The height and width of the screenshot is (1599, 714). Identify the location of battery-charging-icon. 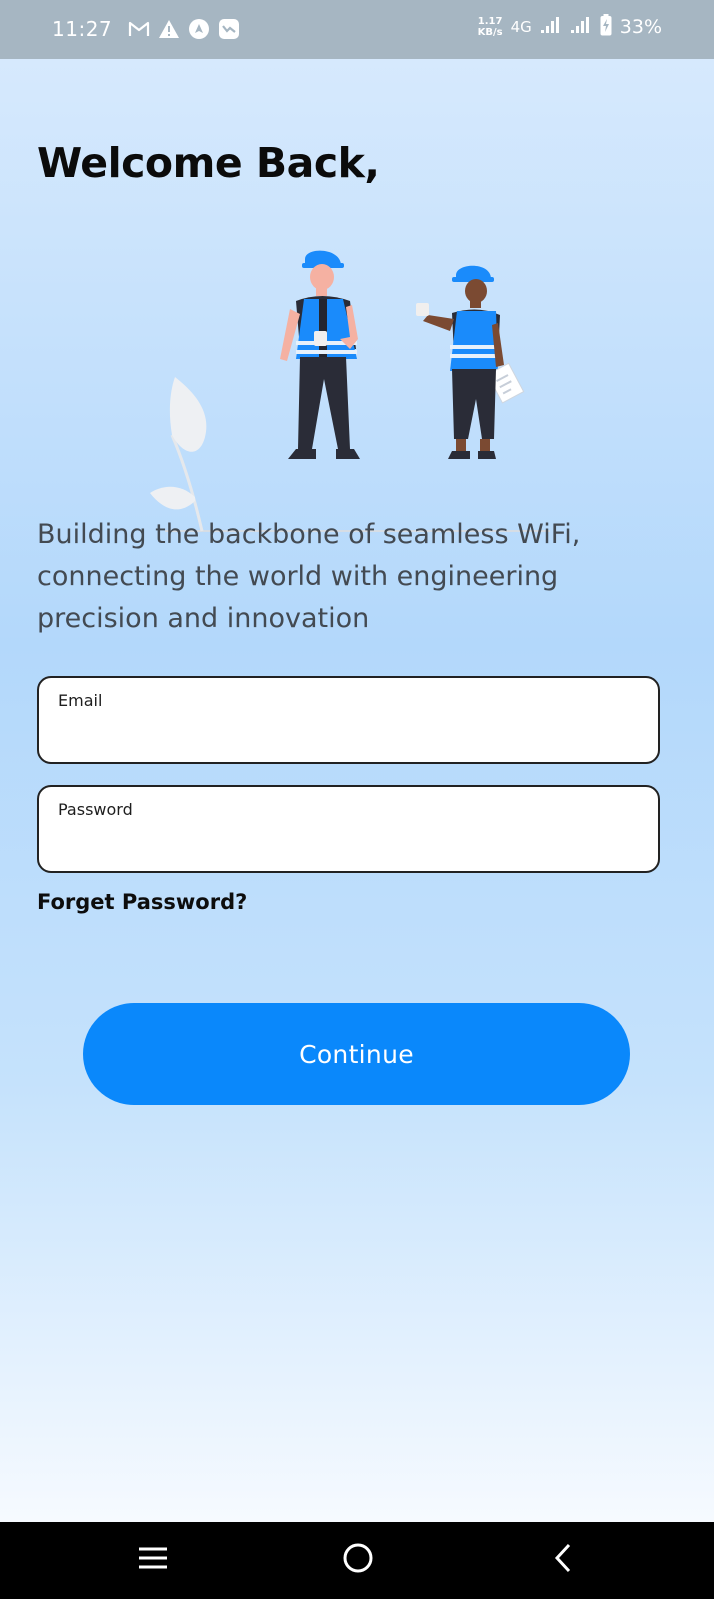
(606, 27).